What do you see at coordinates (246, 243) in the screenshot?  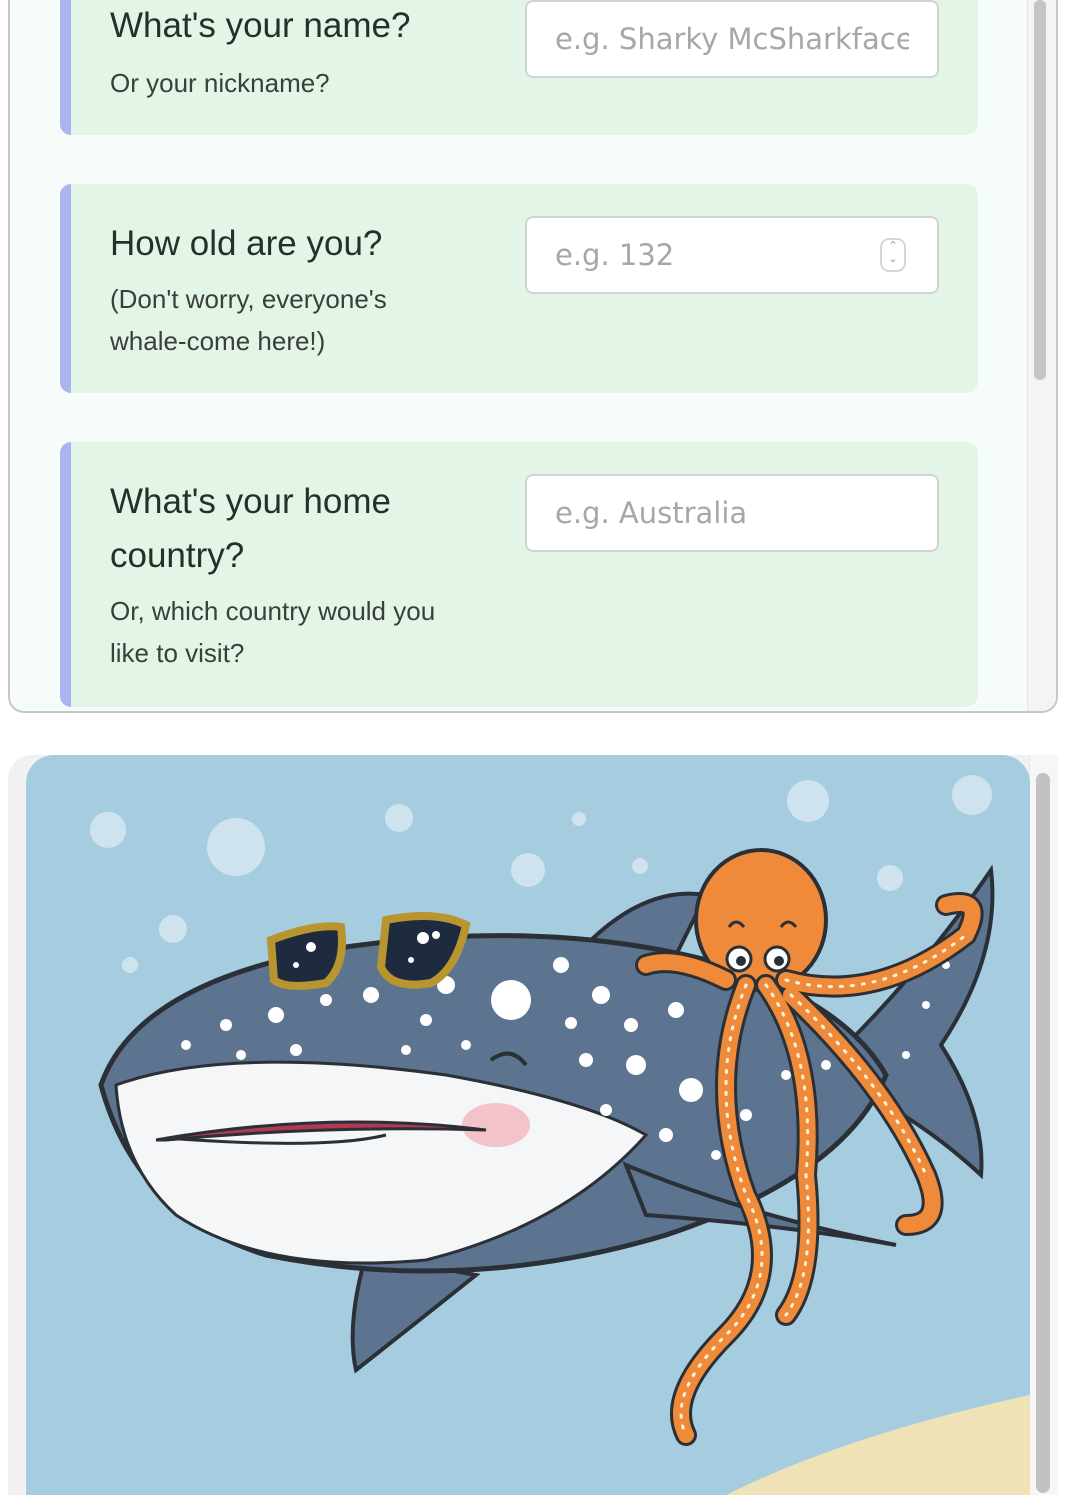 I see `question-label: How old are you?` at bounding box center [246, 243].